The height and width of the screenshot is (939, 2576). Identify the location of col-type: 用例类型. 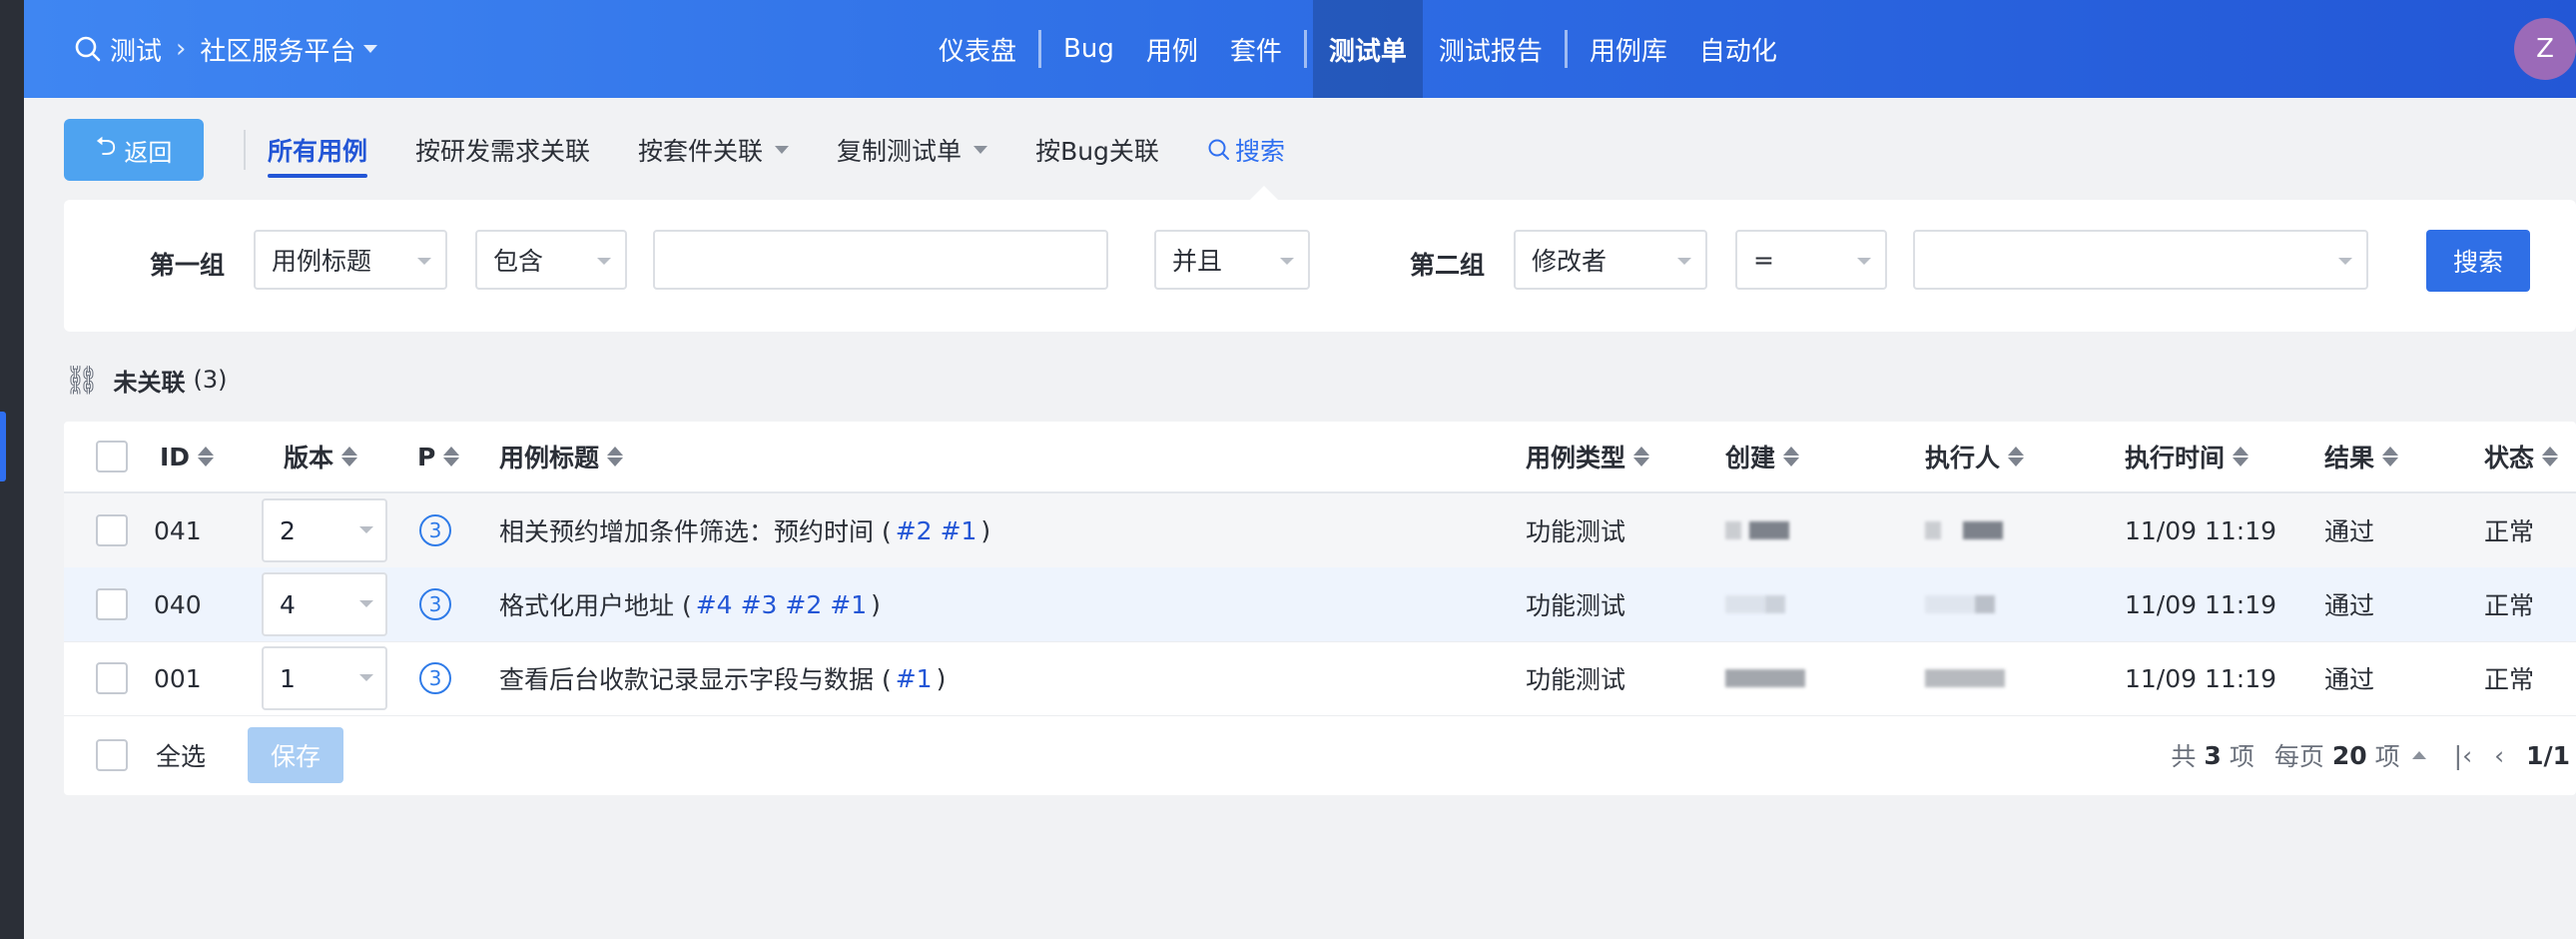
(1588, 457).